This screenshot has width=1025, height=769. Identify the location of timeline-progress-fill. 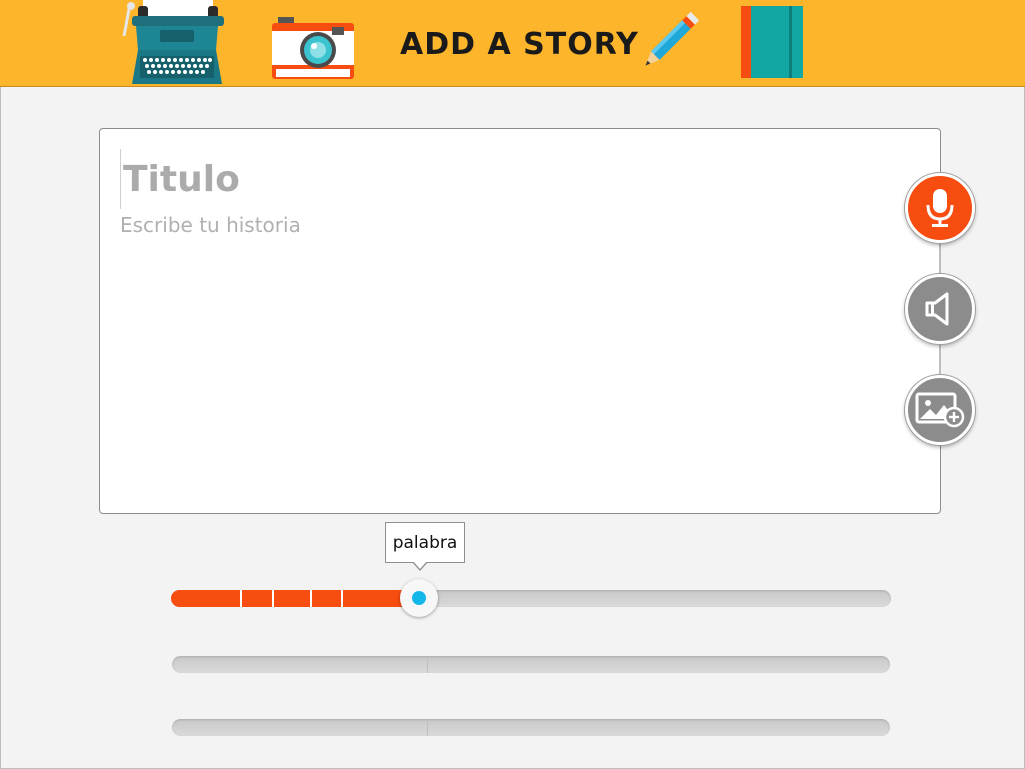
(295, 598).